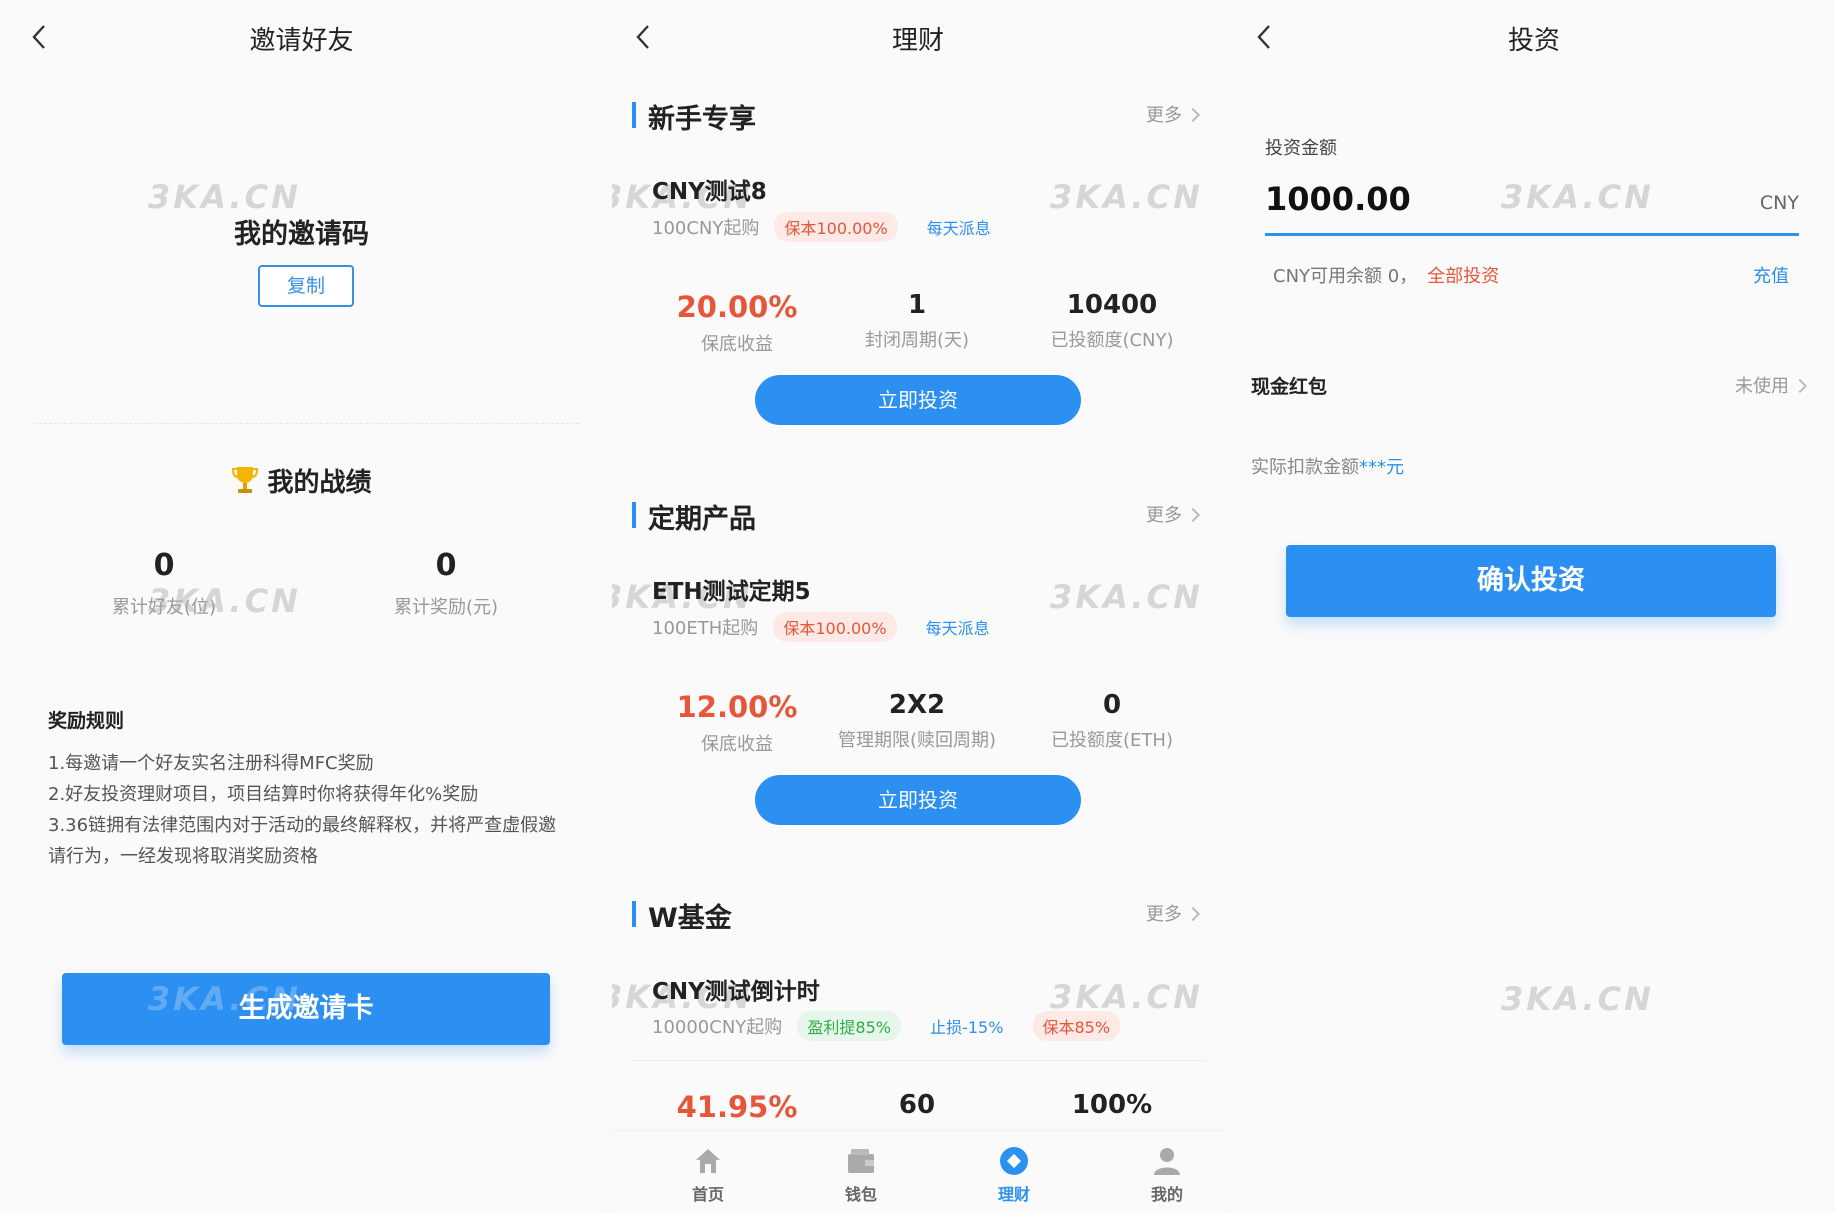 This screenshot has width=1835, height=1213. What do you see at coordinates (918, 915) in the screenshot?
I see `section-header-fund: W基金 更多` at bounding box center [918, 915].